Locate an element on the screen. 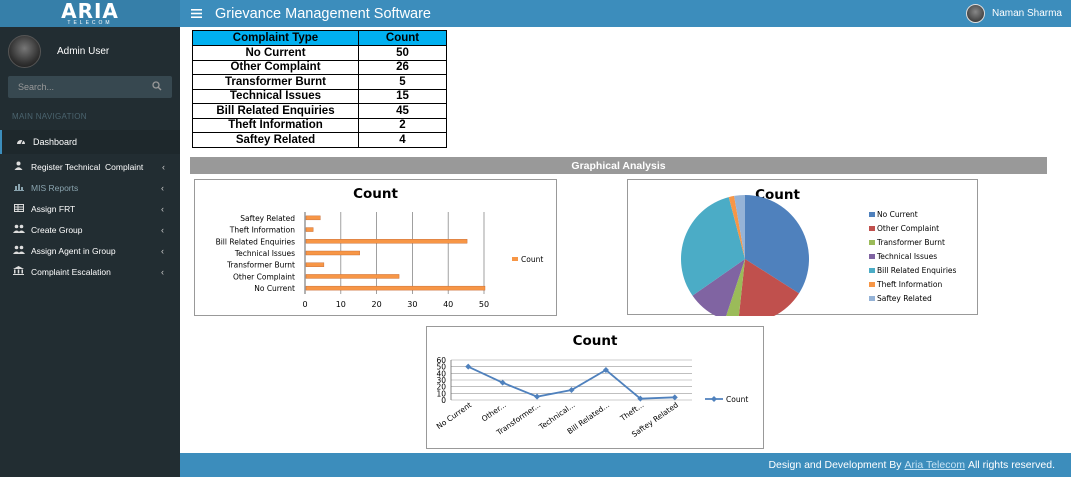  sidebar-item-mis-reports: MIS Reports ‹ is located at coordinates (90, 187).